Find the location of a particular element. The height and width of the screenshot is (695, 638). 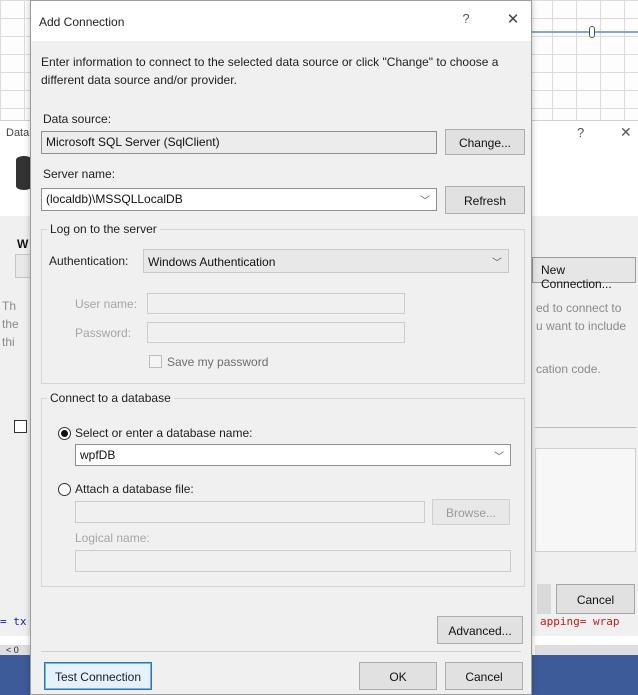

help-icon: ? is located at coordinates (466, 22).